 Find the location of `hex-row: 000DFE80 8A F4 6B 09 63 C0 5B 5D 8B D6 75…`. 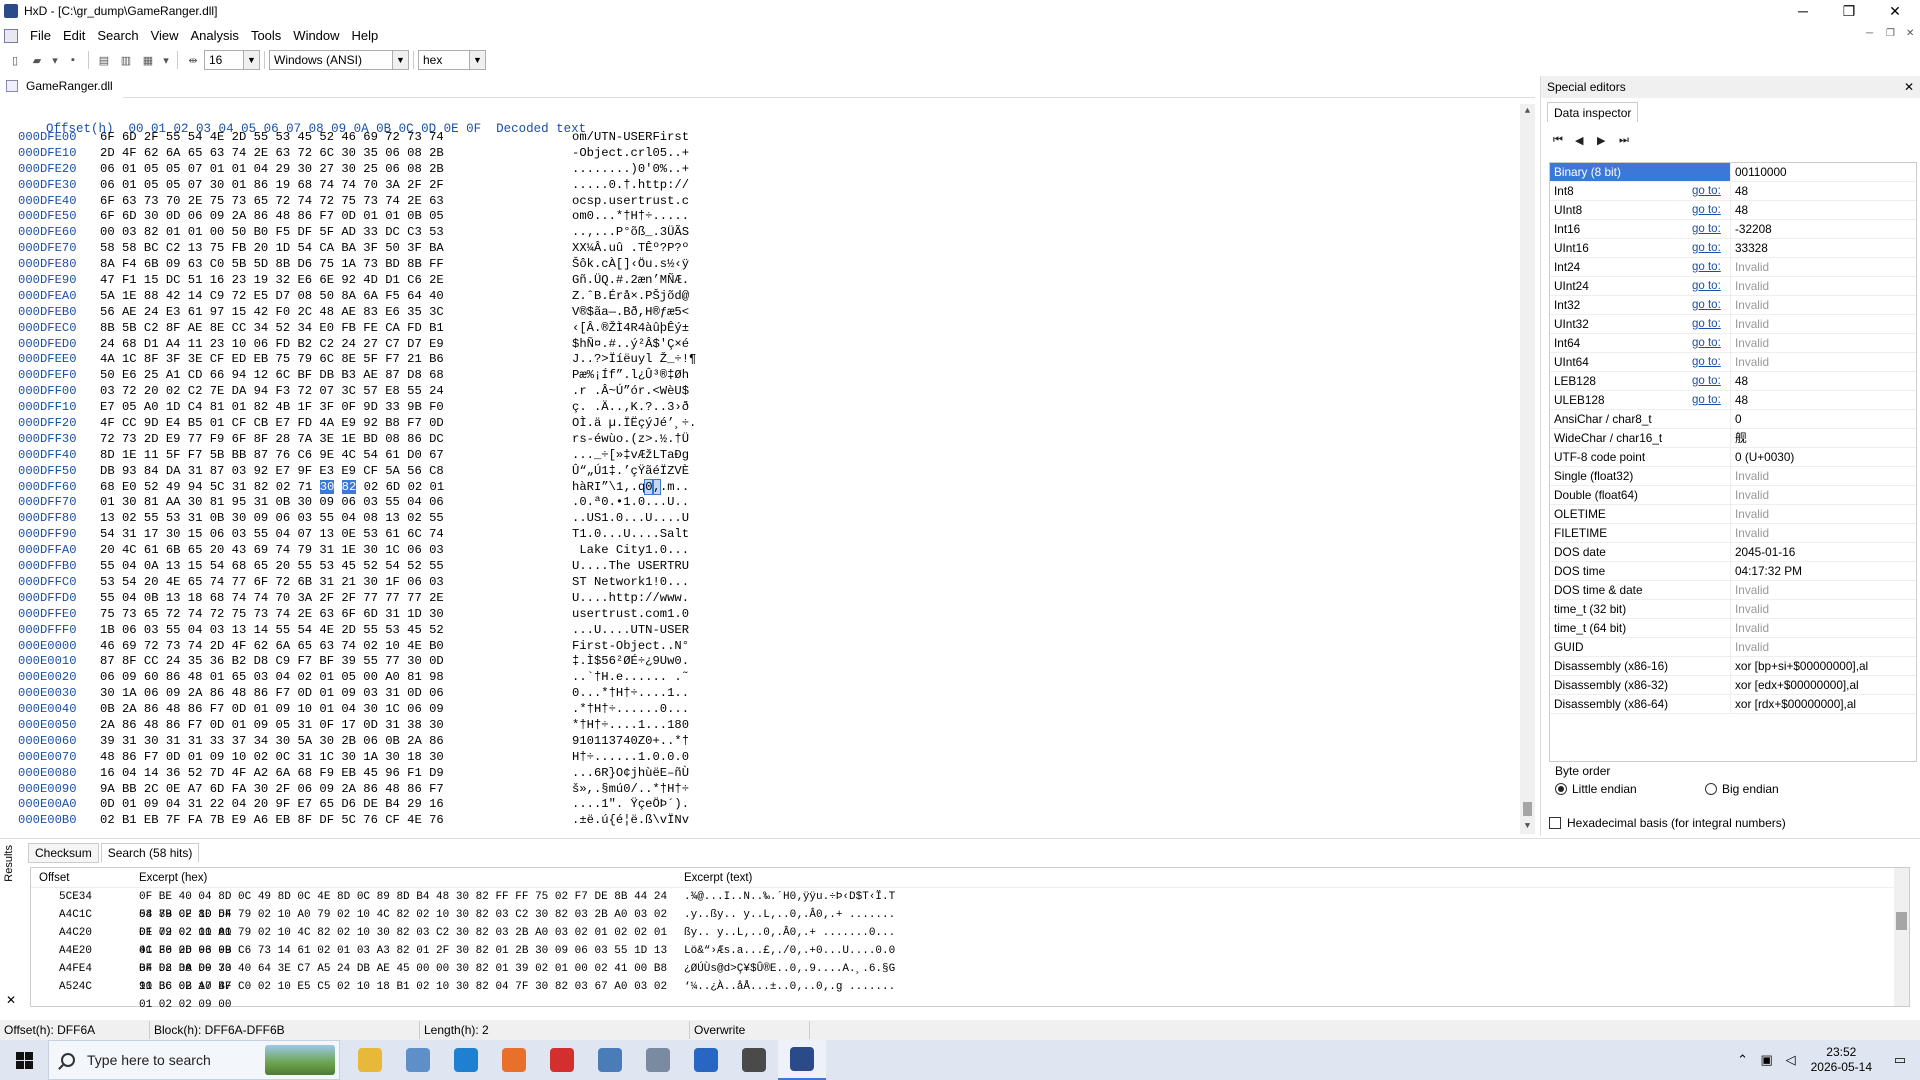

hex-row: 000DFE80 8A F4 6B 09 63 C0 5B 5D 8B D6 75… is located at coordinates (357, 265).